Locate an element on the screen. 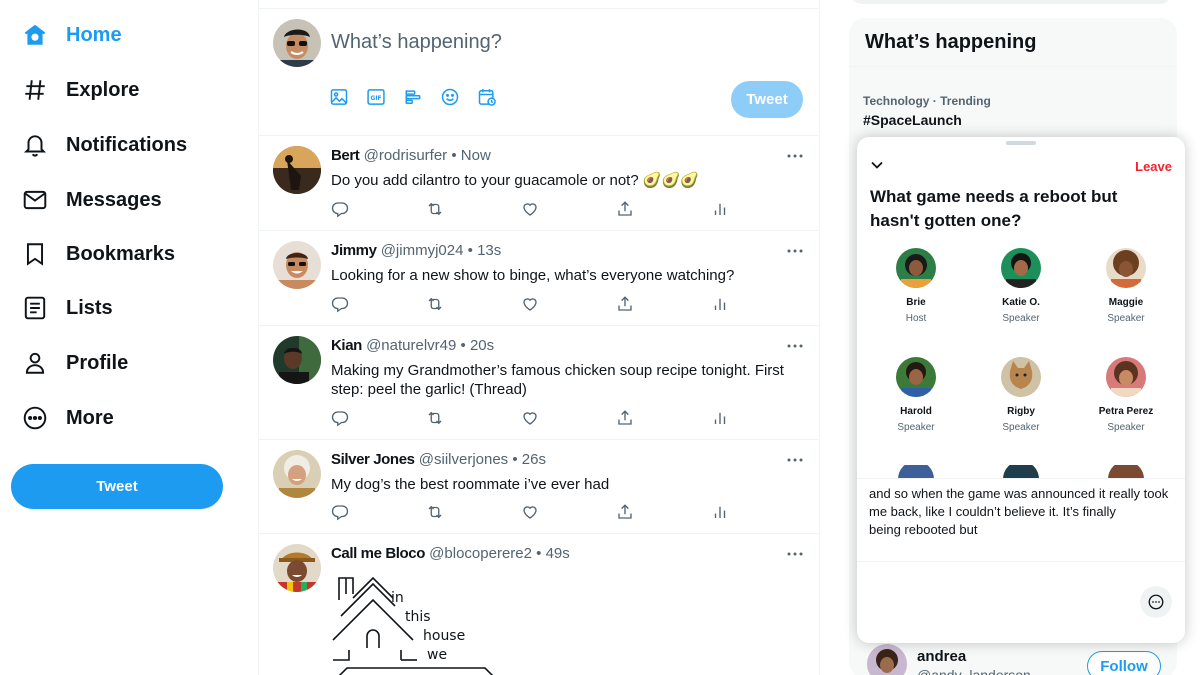  trend-hashtag: #SpaceLaunch is located at coordinates (912, 120).